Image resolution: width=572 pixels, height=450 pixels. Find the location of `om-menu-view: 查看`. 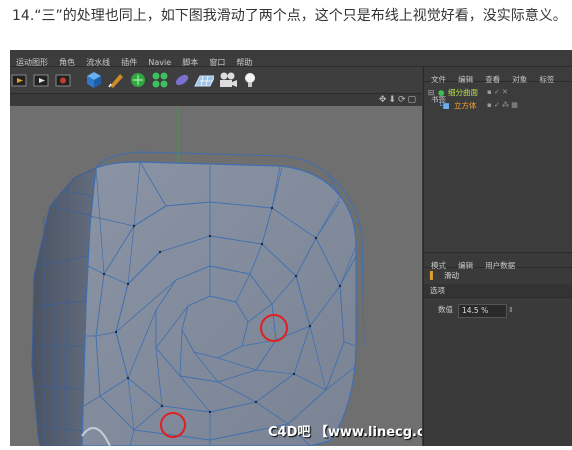

om-menu-view: 查看 is located at coordinates (492, 80).